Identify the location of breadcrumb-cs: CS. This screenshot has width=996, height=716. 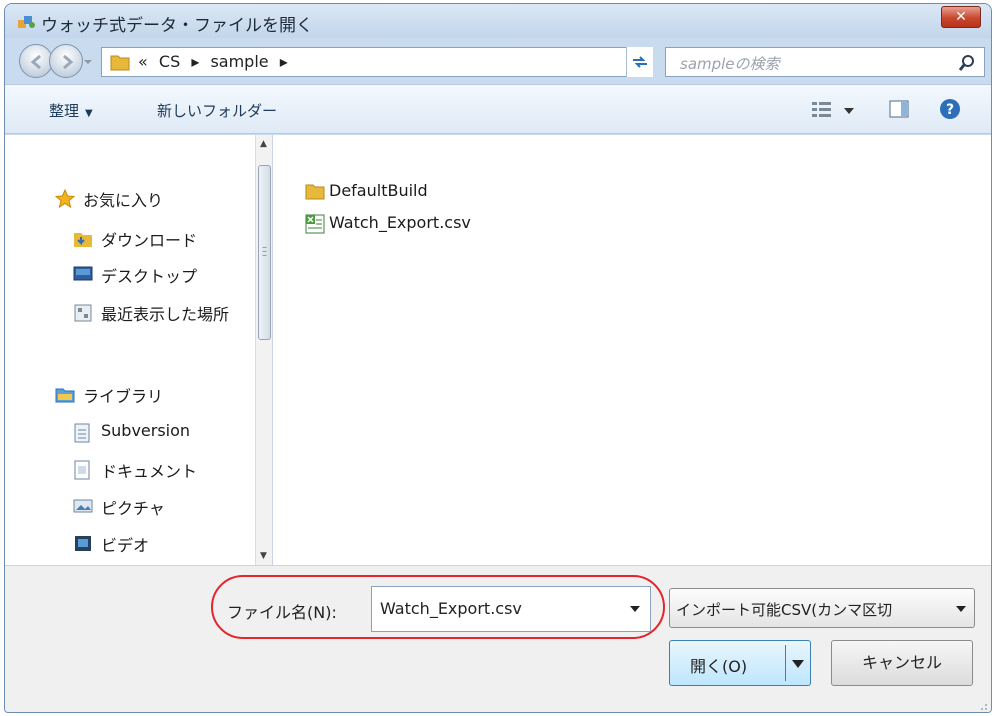
(169, 61).